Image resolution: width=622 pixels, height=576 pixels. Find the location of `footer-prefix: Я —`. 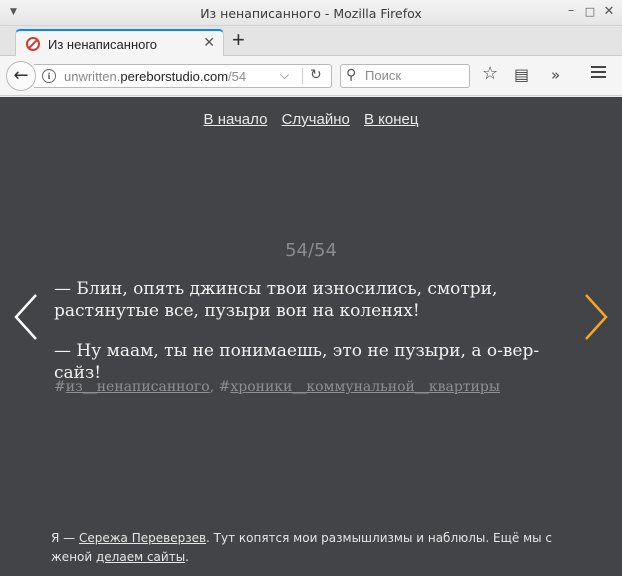

footer-prefix: Я — is located at coordinates (65, 538).